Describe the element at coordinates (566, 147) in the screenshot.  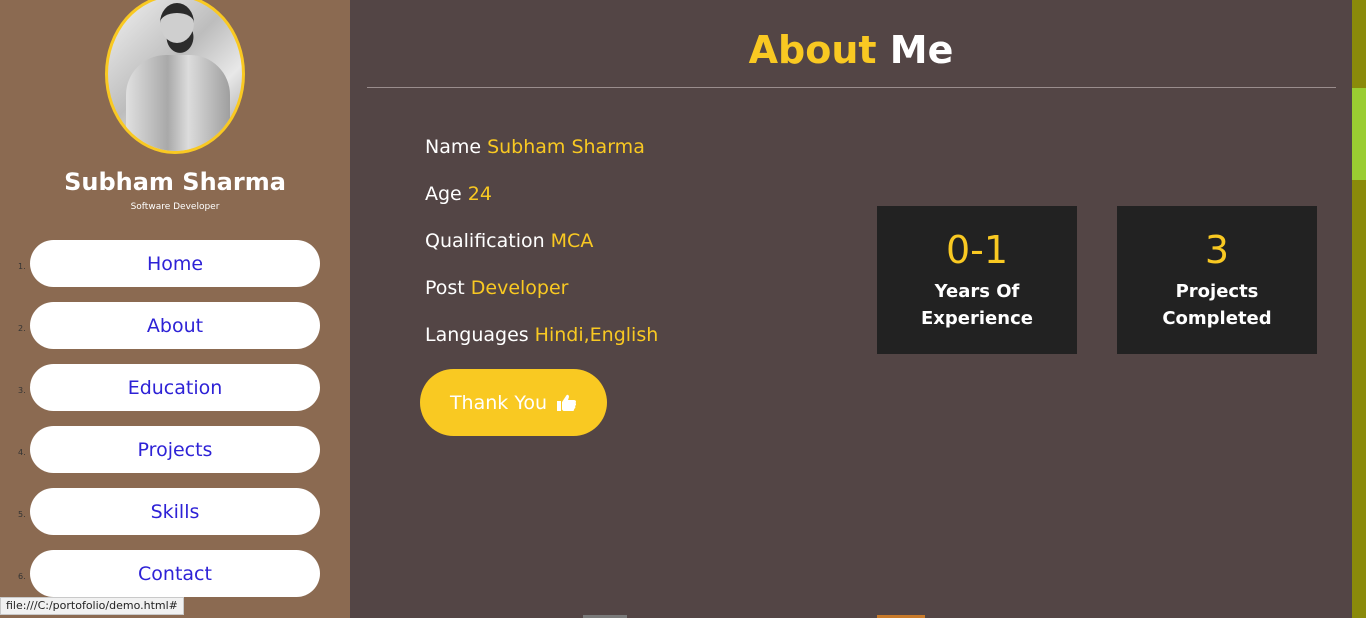
I see `info-value: Subham Sharma` at that location.